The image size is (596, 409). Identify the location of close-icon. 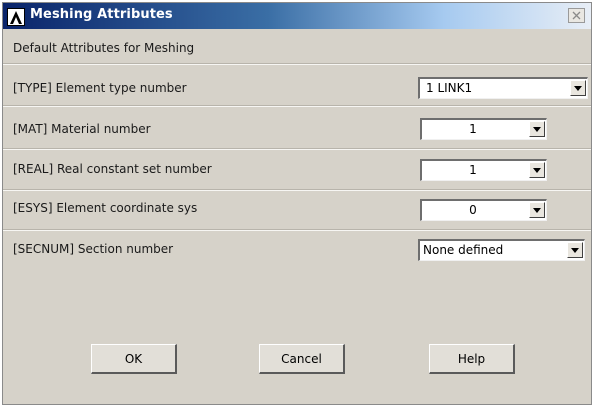
(576, 15).